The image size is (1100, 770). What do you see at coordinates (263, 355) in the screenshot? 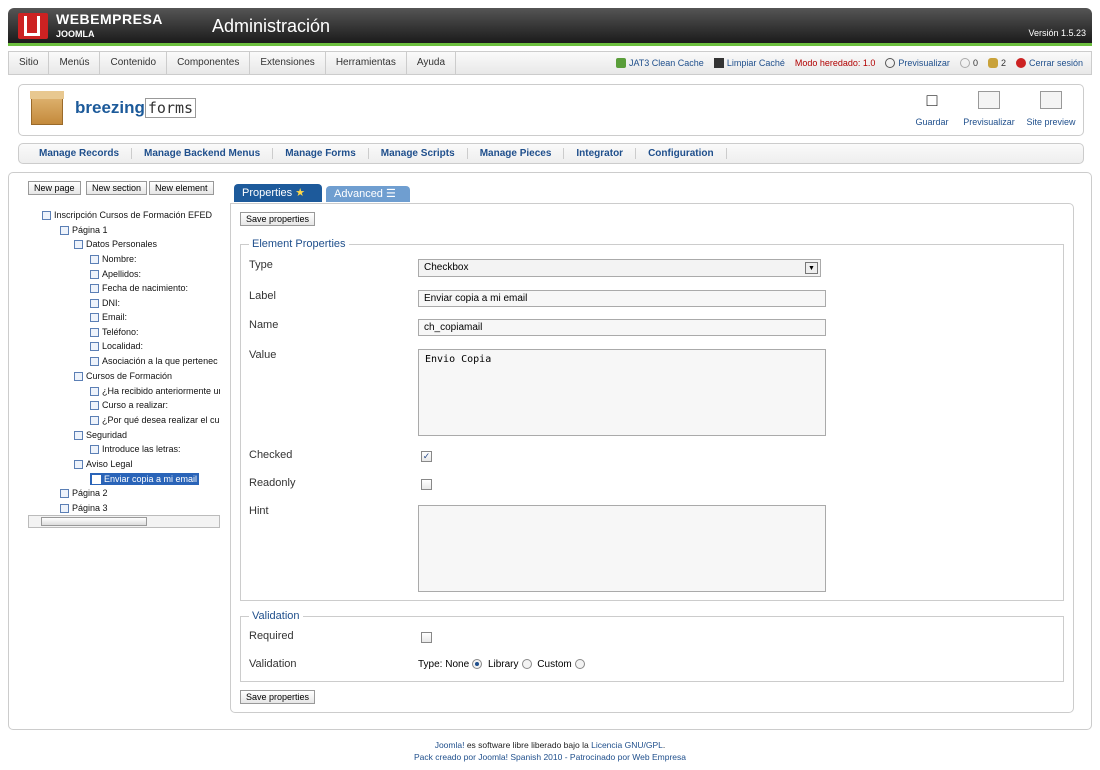
I see `value-label: Value` at bounding box center [263, 355].